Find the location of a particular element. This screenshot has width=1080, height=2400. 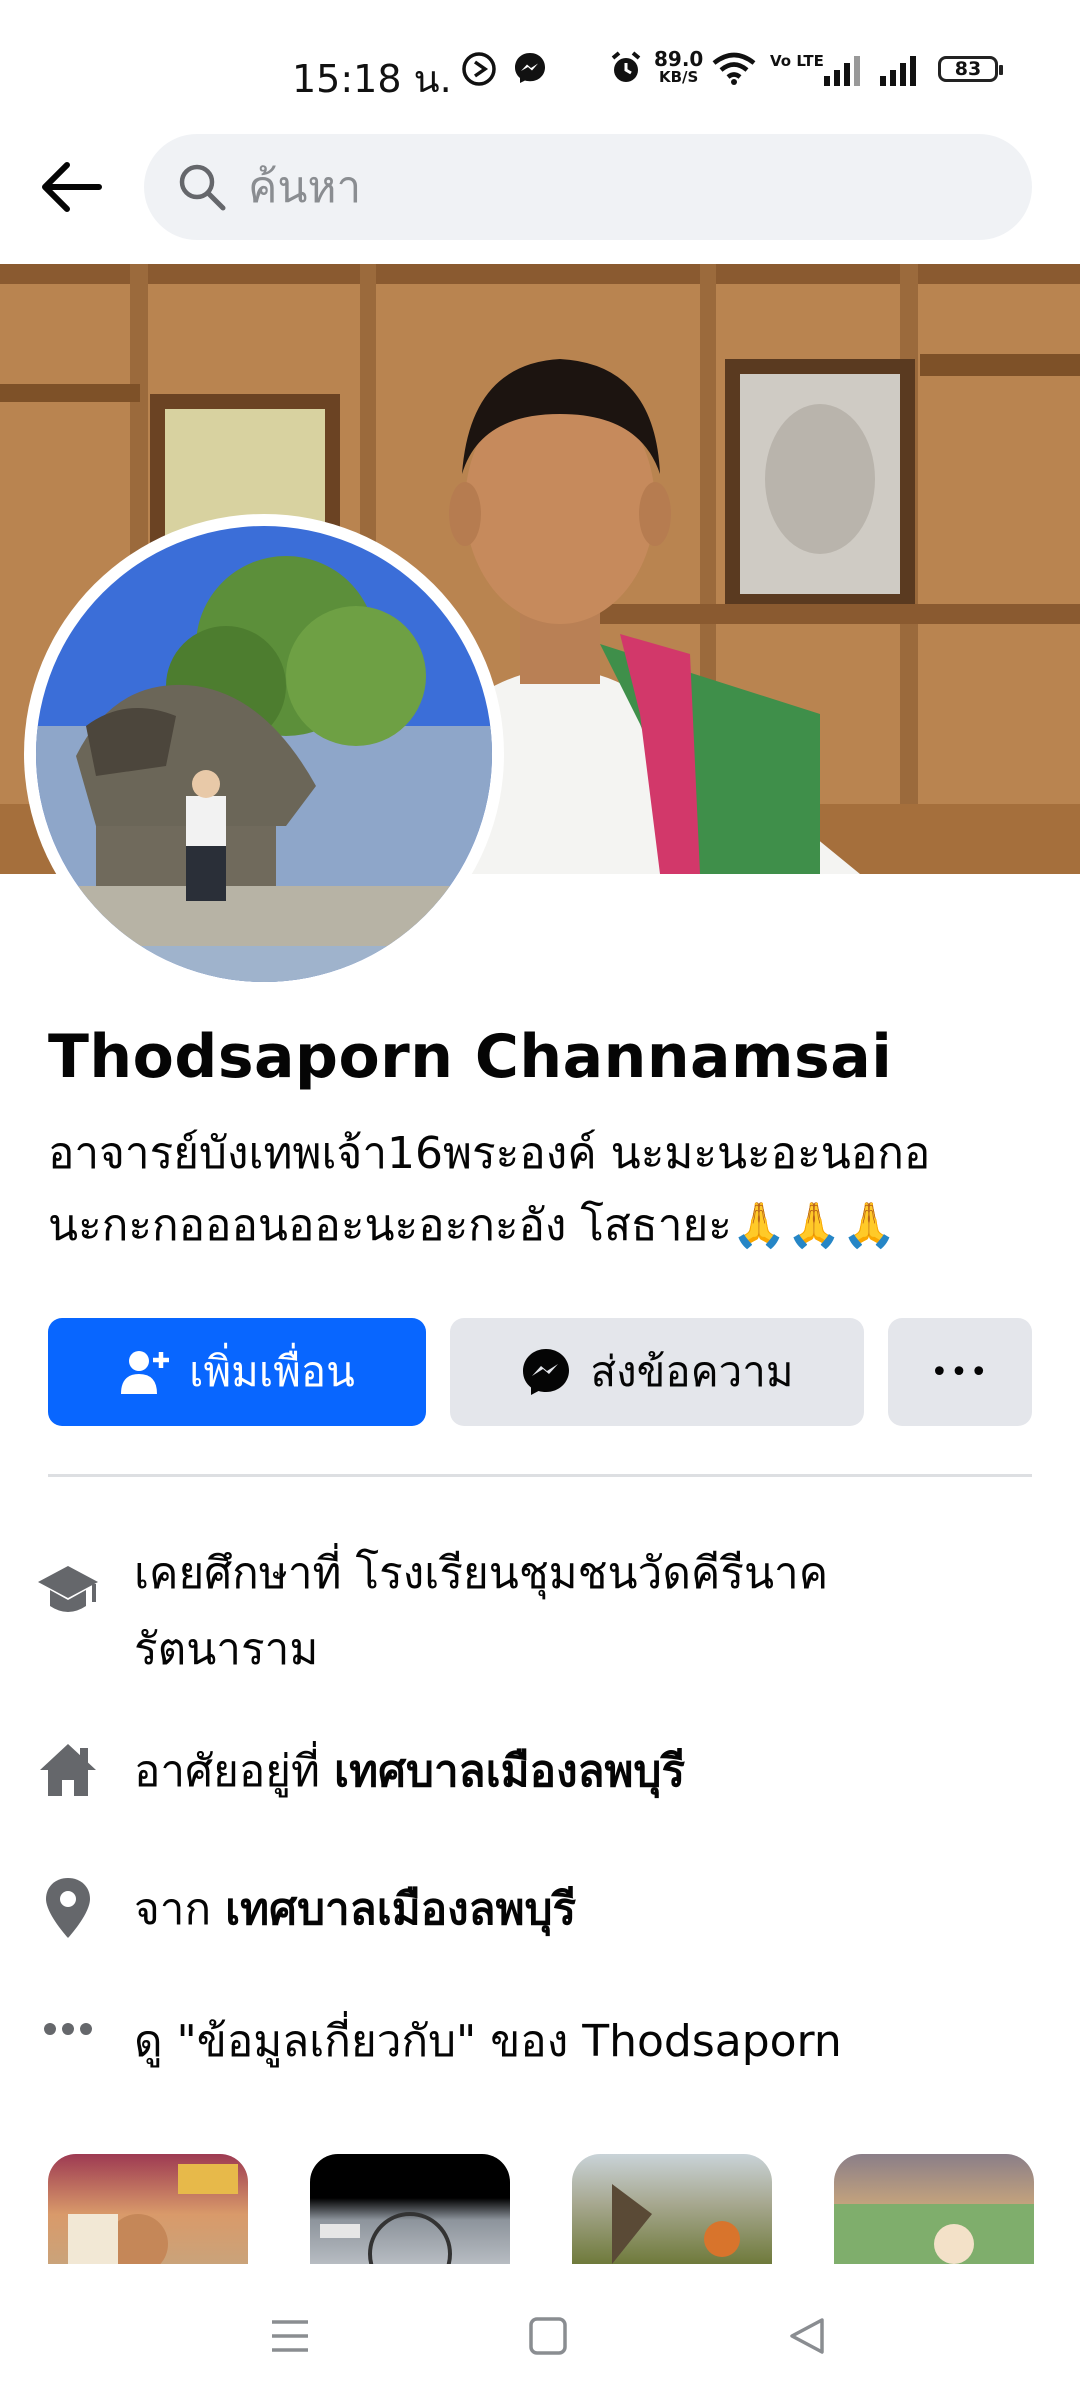

from-text: จาก เทศบาลเมืองลพบุรี is located at coordinates (355, 1909).